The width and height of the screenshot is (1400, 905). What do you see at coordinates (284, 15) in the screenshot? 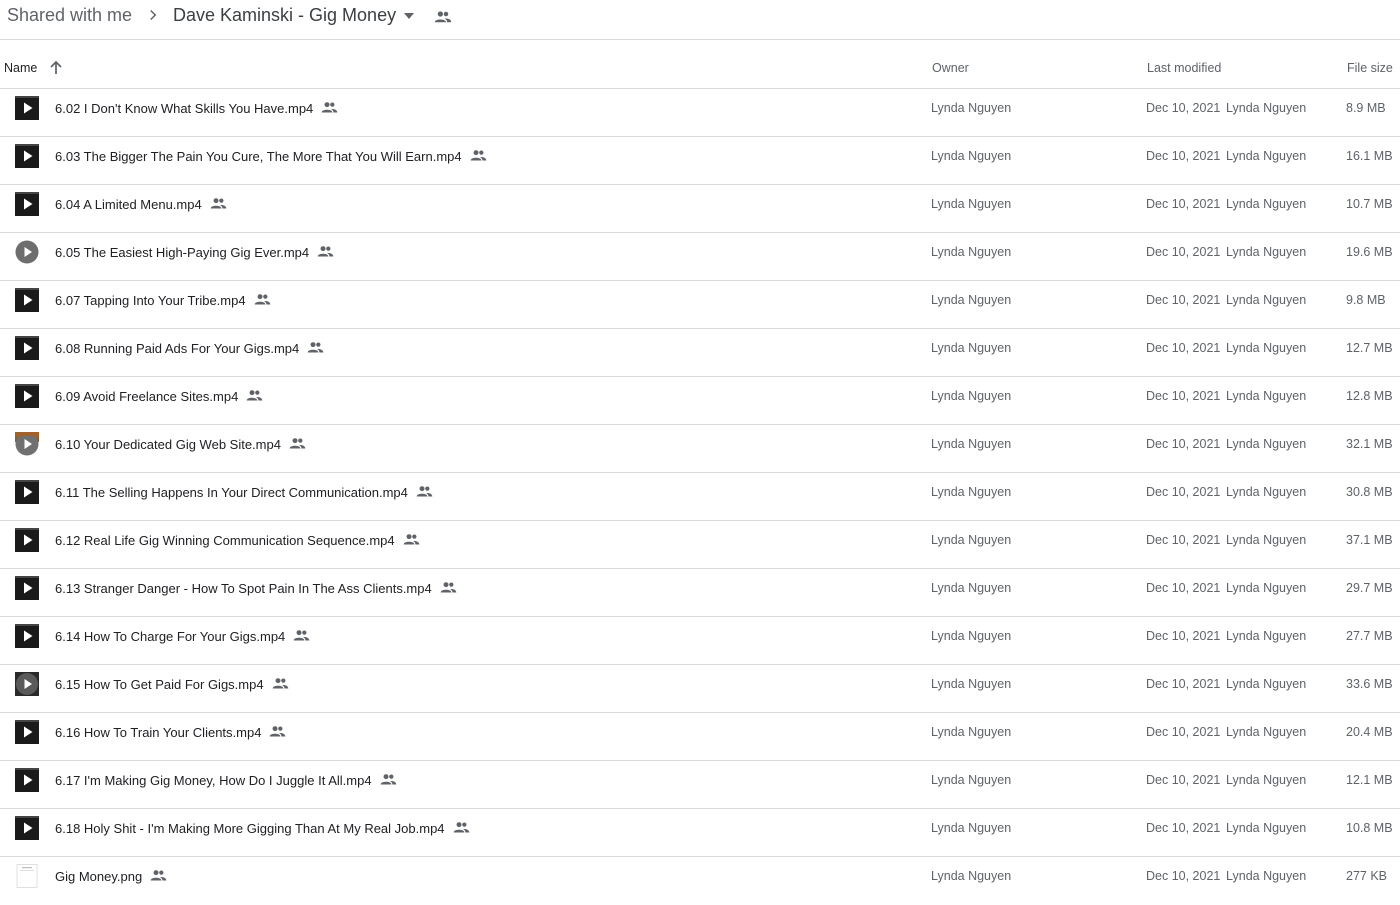
I see `breadcrumb-current-folder: Dave Kaminski - Gig Money` at bounding box center [284, 15].